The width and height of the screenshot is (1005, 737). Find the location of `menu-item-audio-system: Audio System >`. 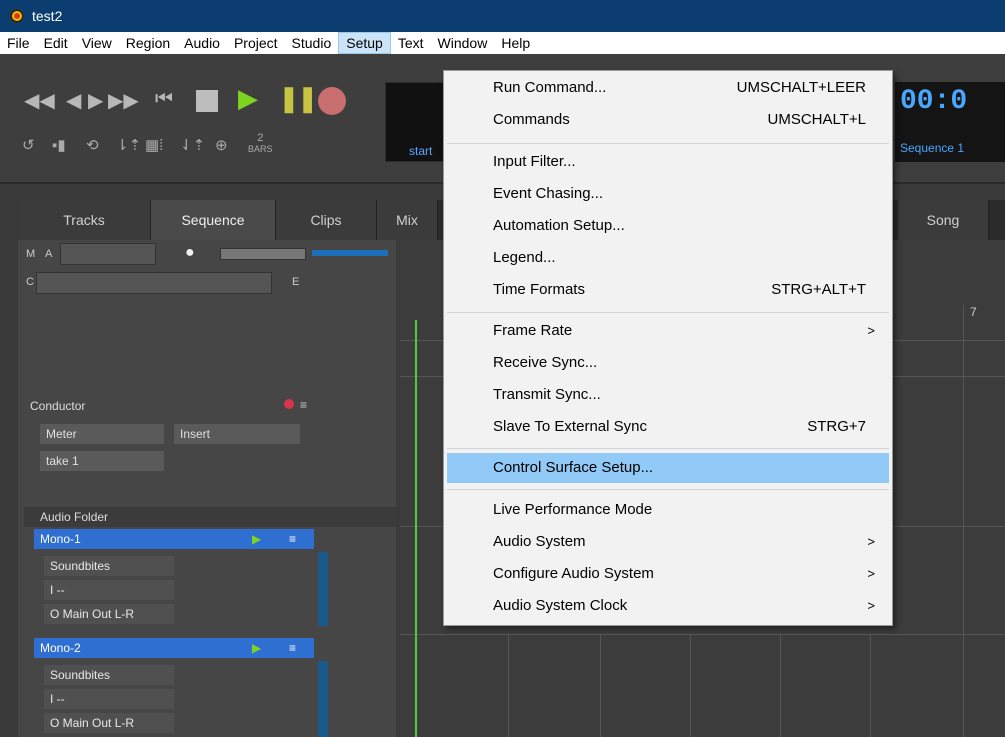

menu-item-audio-system: Audio System > is located at coordinates (668, 542).